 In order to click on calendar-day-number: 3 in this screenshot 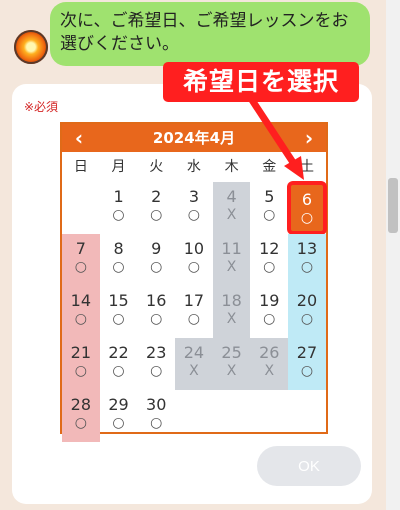, I will do `click(193, 196)`.